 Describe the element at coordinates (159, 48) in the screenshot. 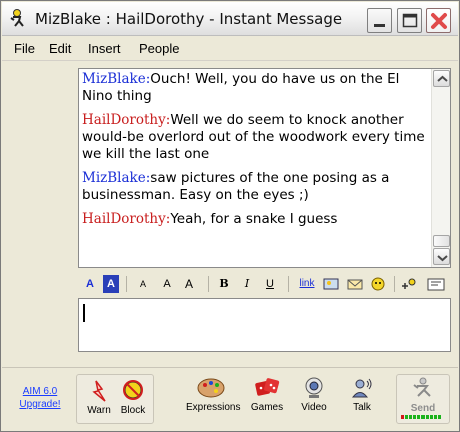

I see `menu-people: People` at that location.